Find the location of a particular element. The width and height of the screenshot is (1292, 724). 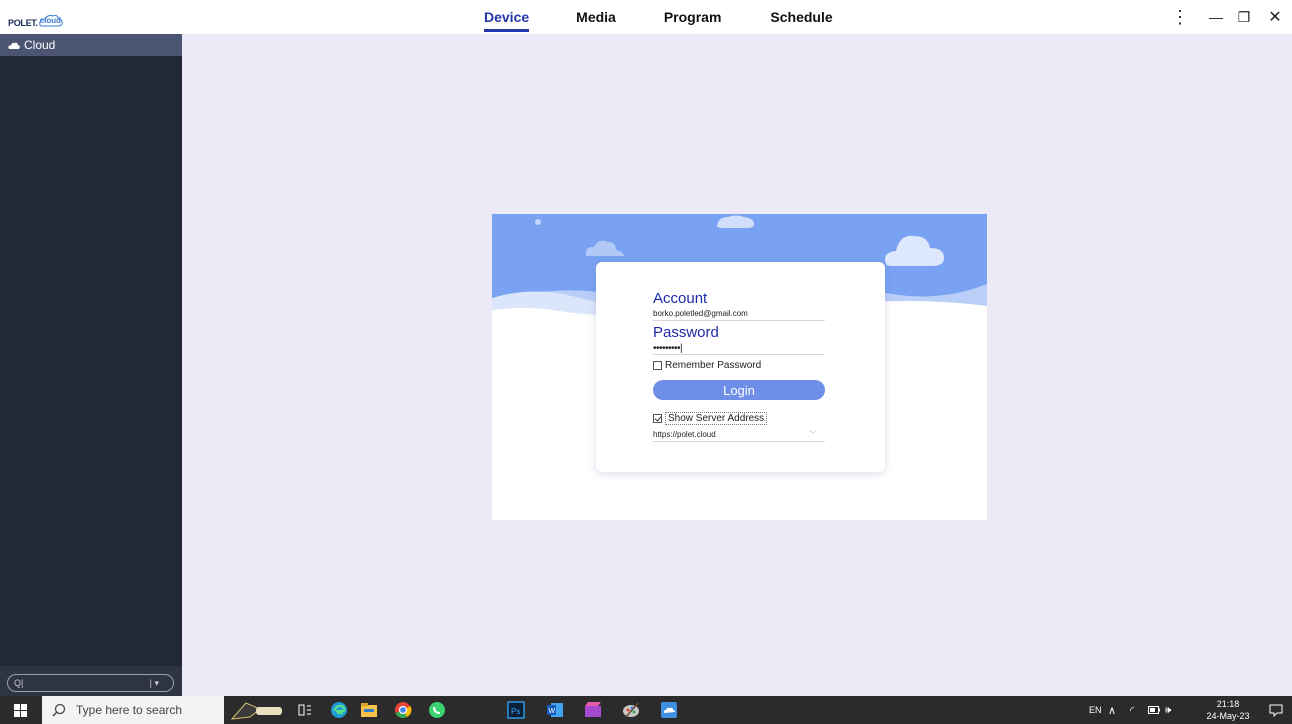

password-input: •••••••••| is located at coordinates (739, 348).